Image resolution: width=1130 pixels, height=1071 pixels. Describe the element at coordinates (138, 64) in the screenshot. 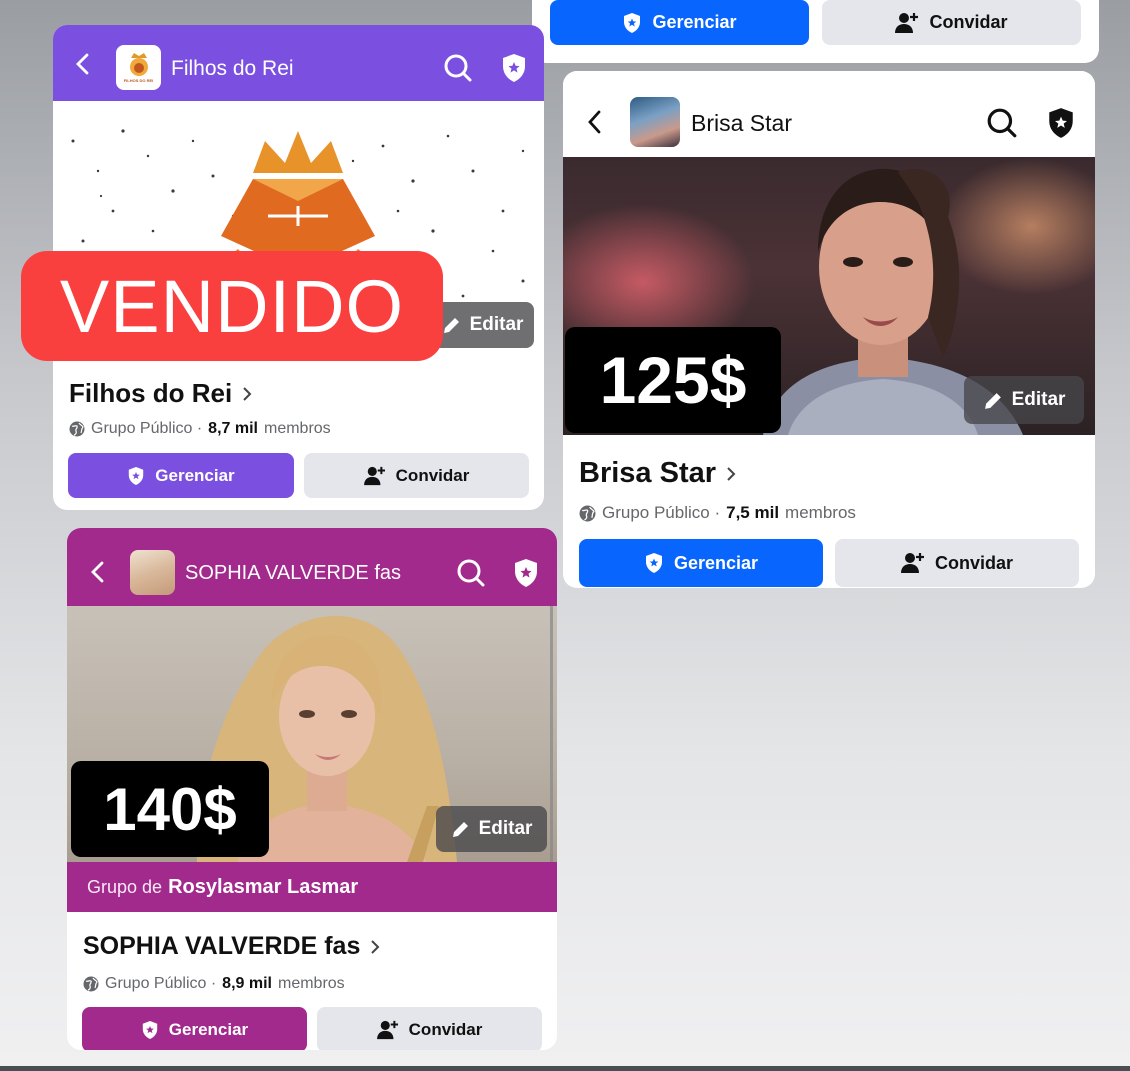

I see `lion-logo-icon` at that location.